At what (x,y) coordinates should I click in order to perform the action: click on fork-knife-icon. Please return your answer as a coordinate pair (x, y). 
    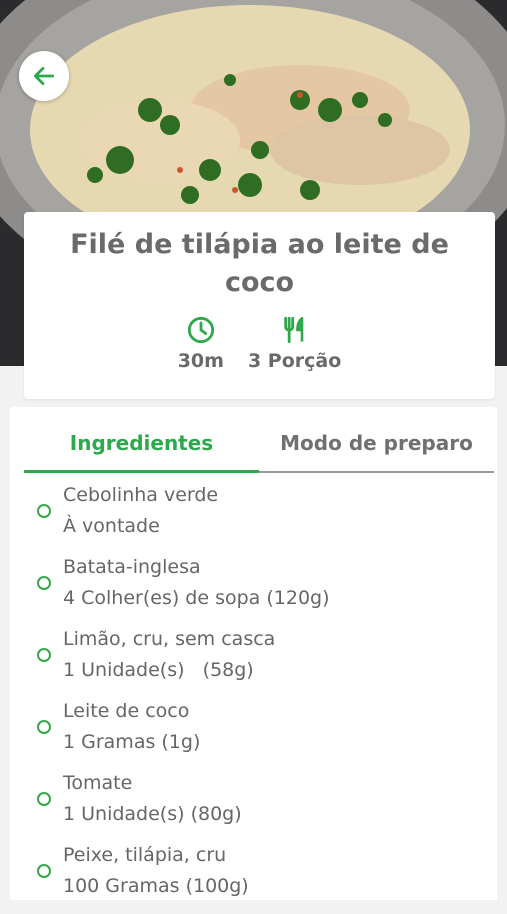
    Looking at the image, I should click on (293, 330).